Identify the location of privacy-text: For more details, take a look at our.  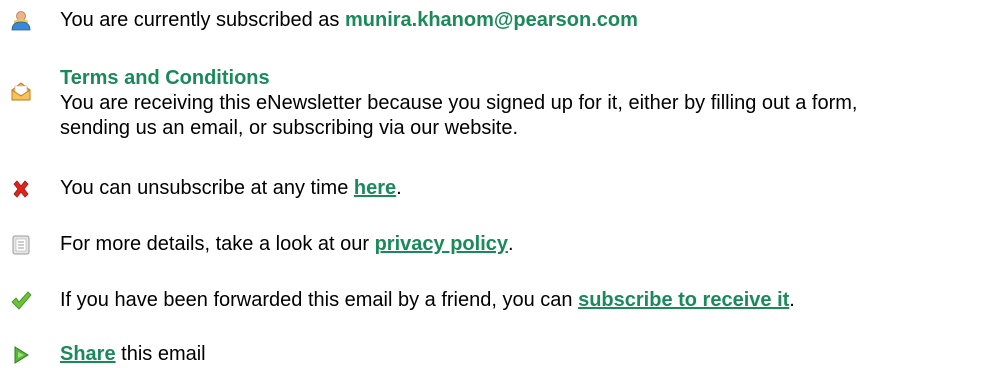
(217, 244).